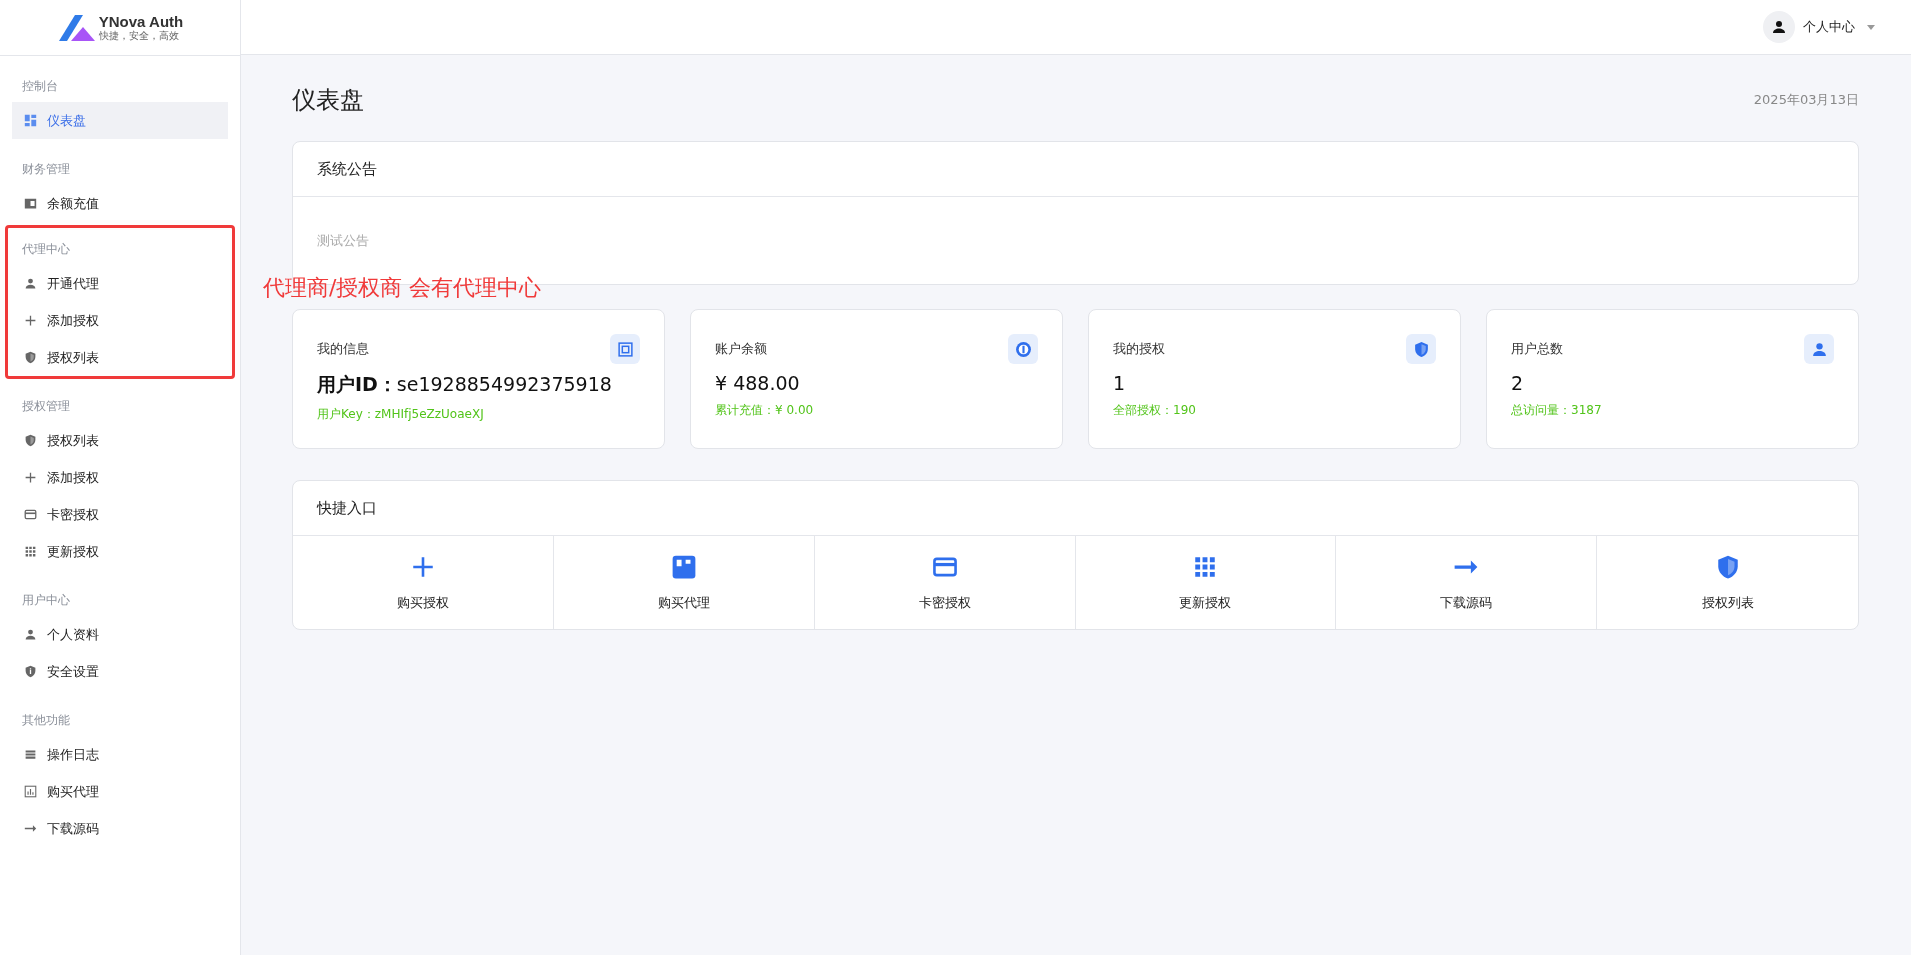 The width and height of the screenshot is (1911, 955). I want to click on card-title: 系统公告, so click(1075, 169).